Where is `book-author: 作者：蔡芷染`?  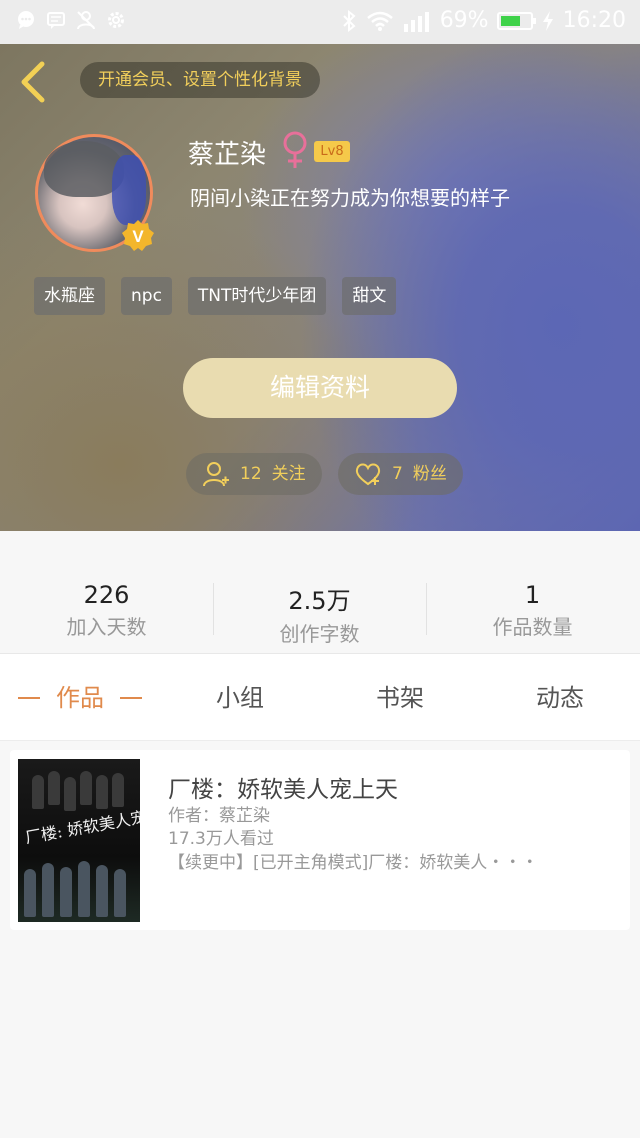 book-author: 作者：蔡芷染 is located at coordinates (219, 816).